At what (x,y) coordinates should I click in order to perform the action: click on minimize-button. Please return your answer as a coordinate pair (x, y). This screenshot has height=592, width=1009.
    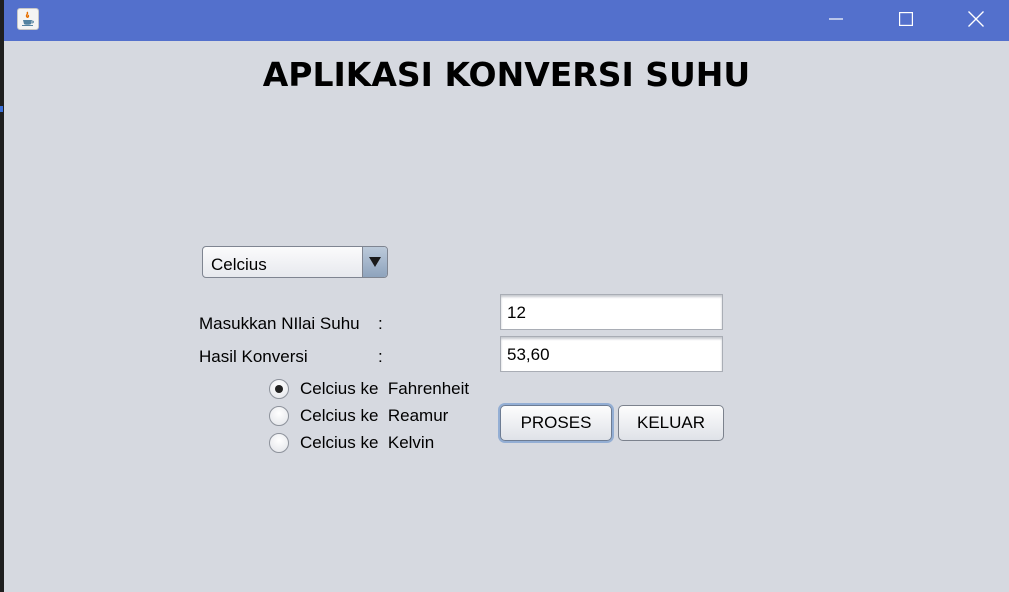
    Looking at the image, I should click on (836, 19).